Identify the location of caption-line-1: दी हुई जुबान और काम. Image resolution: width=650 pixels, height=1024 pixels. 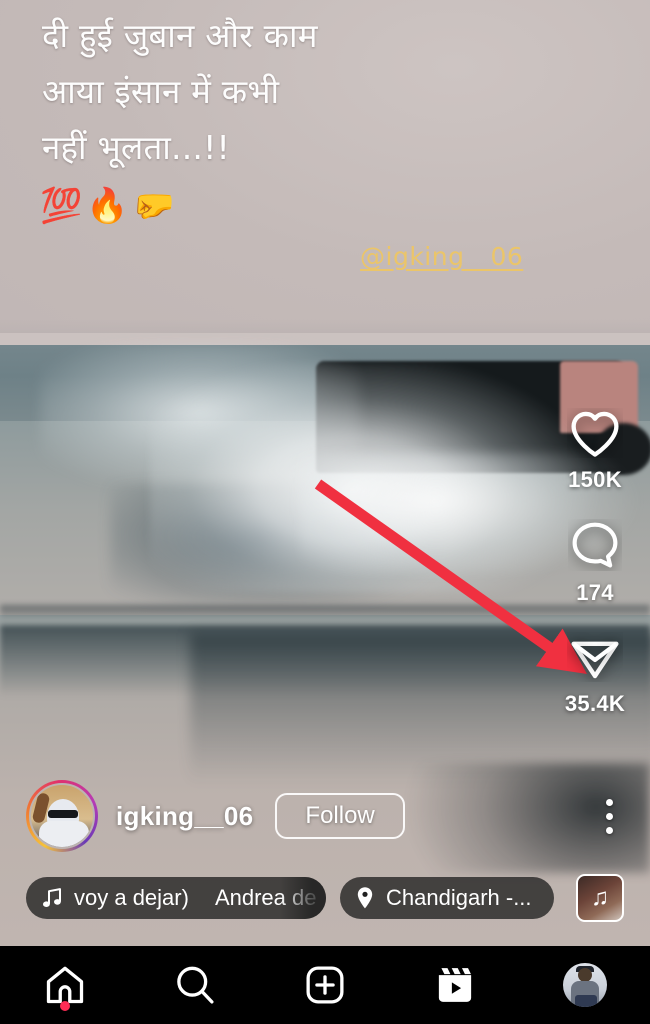
(180, 35).